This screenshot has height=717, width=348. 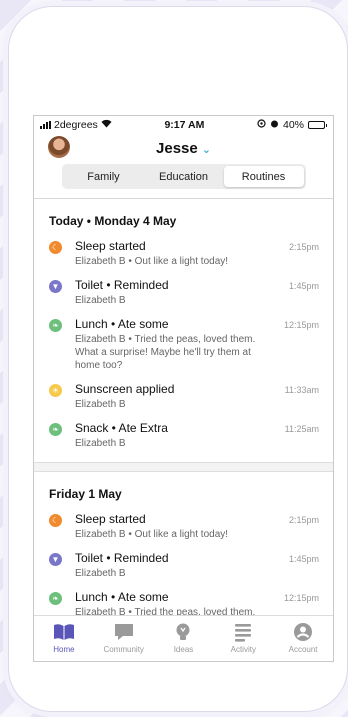 I want to click on chevron-down-icon: ⌄, so click(x=206, y=149).